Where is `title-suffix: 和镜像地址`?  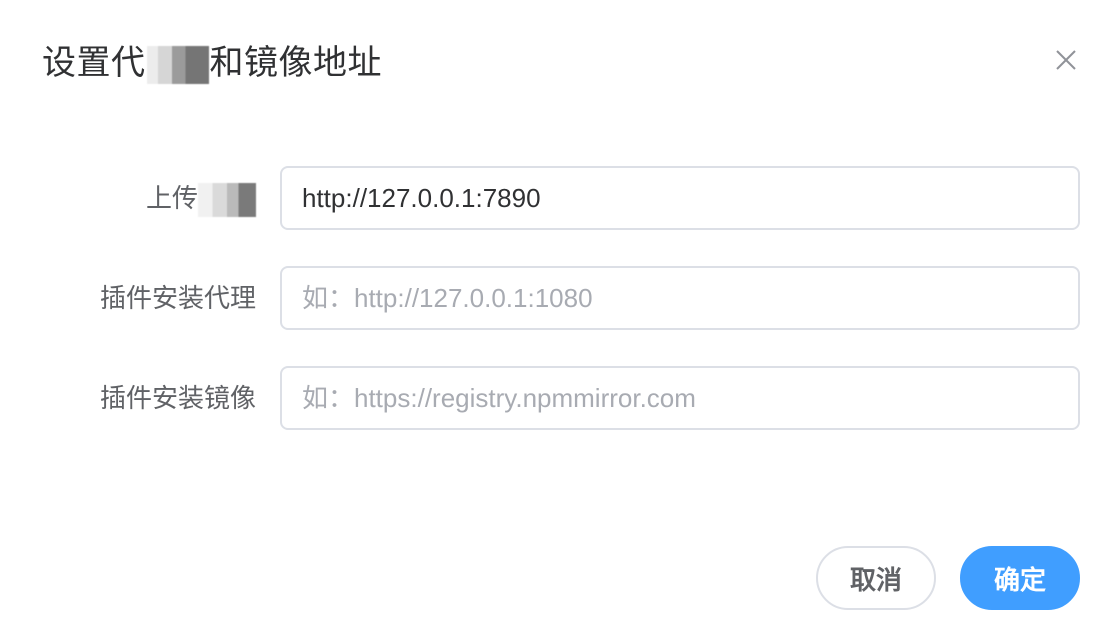
title-suffix: 和镜像地址 is located at coordinates (295, 63).